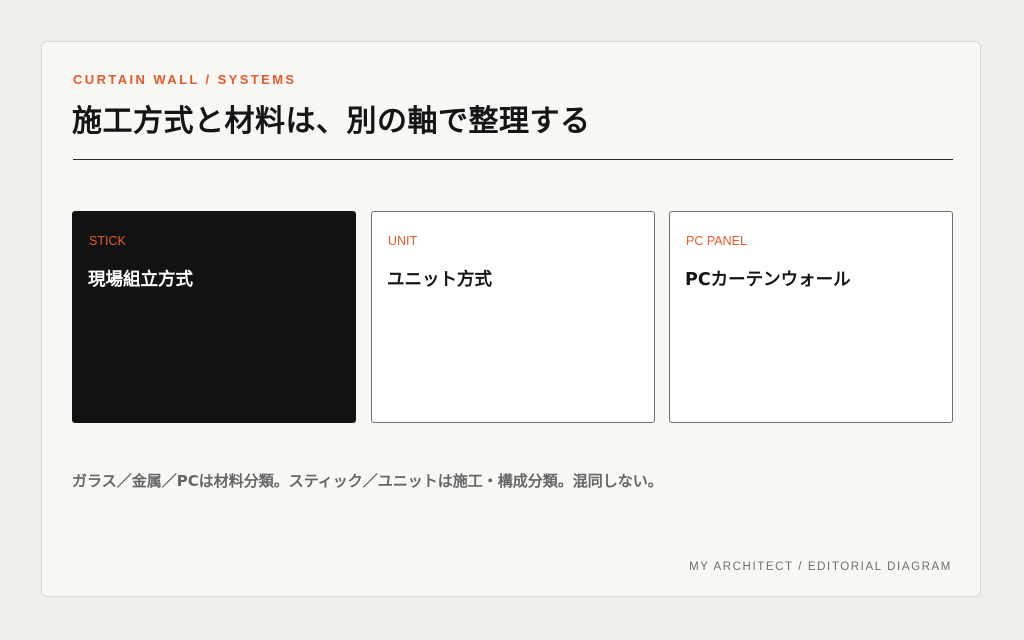 The image size is (1024, 640). Describe the element at coordinates (811, 317) in the screenshot. I see `system-box-pc-panel: PC PANEL PCカーテンウォール` at that location.